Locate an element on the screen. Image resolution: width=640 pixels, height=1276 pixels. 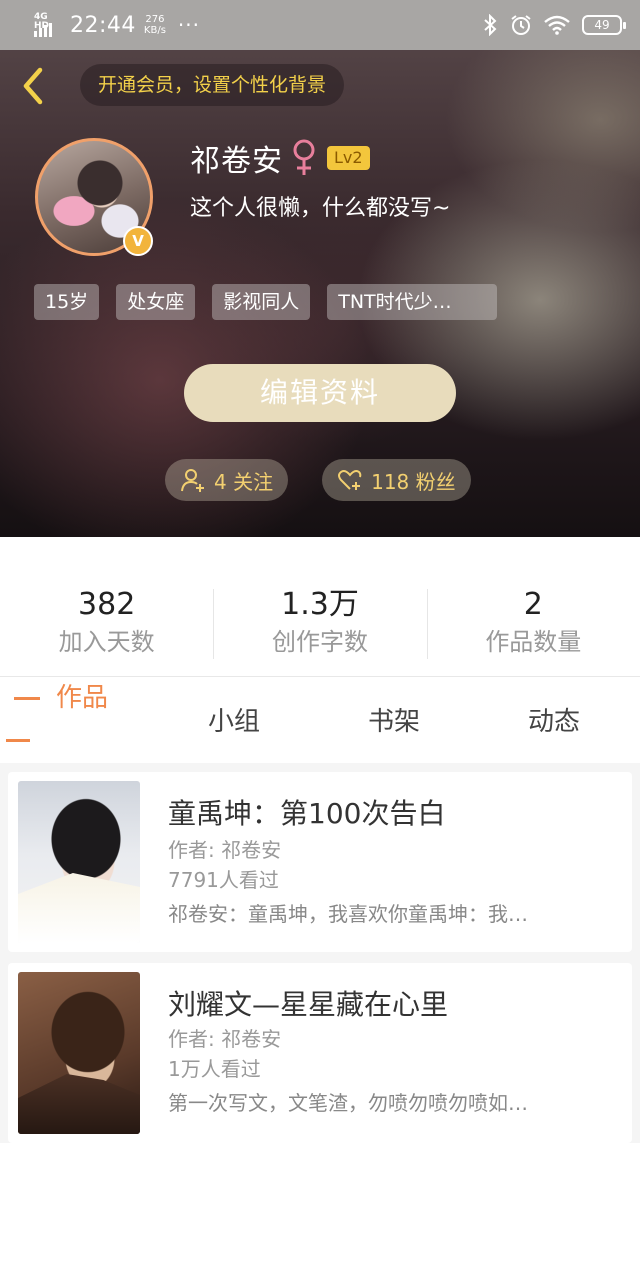
name-row: 祁卷安 Lv2 is located at coordinates (280, 158).